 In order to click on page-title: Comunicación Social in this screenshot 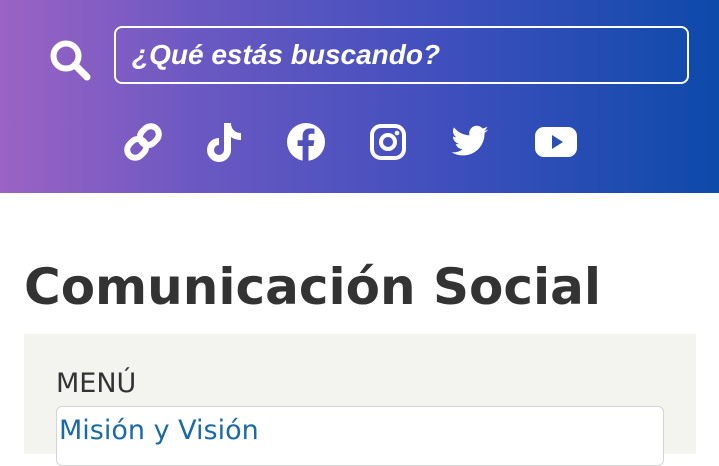, I will do `click(313, 287)`.